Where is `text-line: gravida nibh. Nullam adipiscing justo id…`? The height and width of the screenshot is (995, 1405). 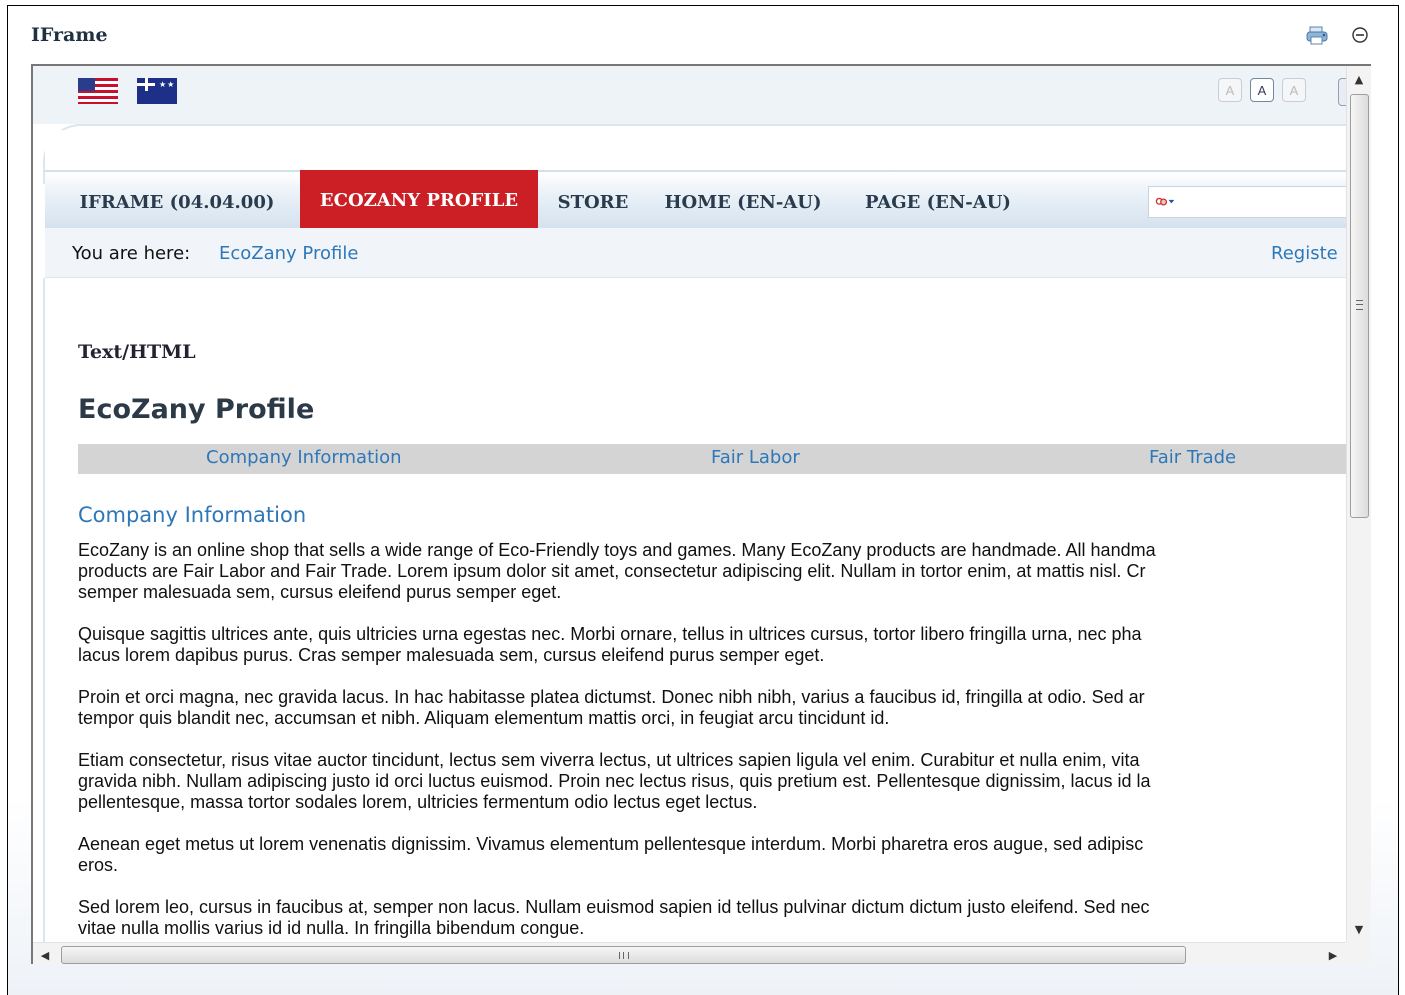 text-line: gravida nibh. Nullam adipiscing justo id… is located at coordinates (614, 781).